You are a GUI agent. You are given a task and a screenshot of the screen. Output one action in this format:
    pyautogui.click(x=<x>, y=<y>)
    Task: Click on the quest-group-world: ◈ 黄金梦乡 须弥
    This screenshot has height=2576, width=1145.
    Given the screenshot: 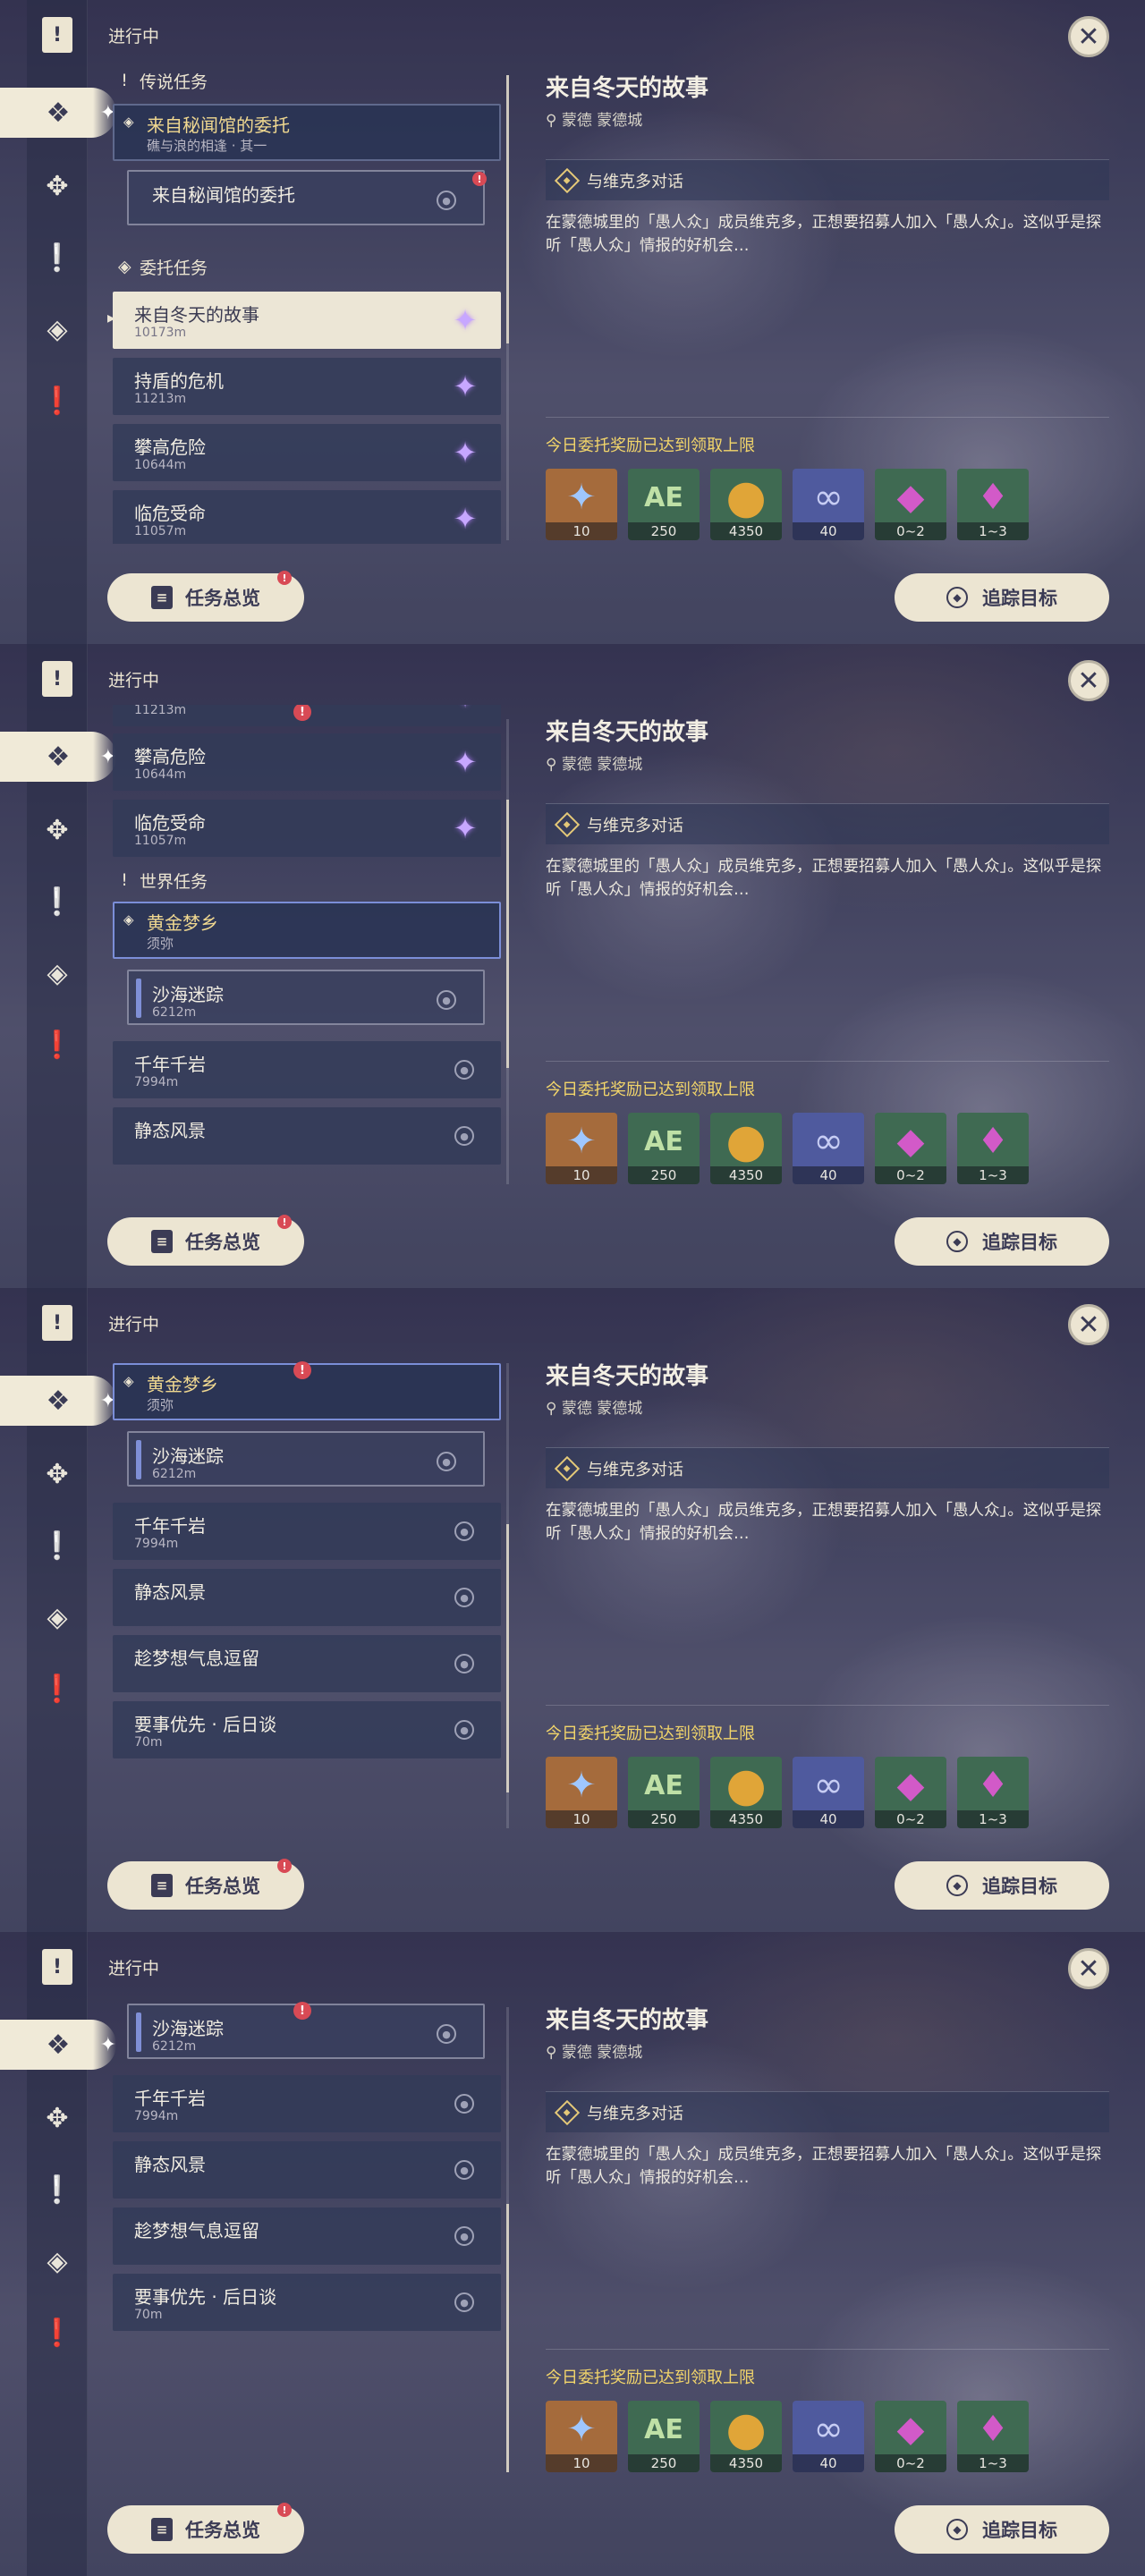 What is the action you would take?
    pyautogui.click(x=307, y=930)
    